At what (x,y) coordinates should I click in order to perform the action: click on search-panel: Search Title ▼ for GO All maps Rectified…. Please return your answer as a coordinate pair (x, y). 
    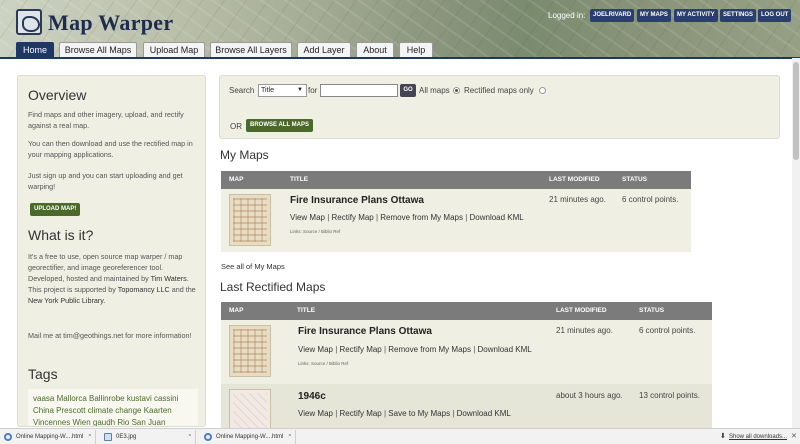
    Looking at the image, I should click on (499, 107).